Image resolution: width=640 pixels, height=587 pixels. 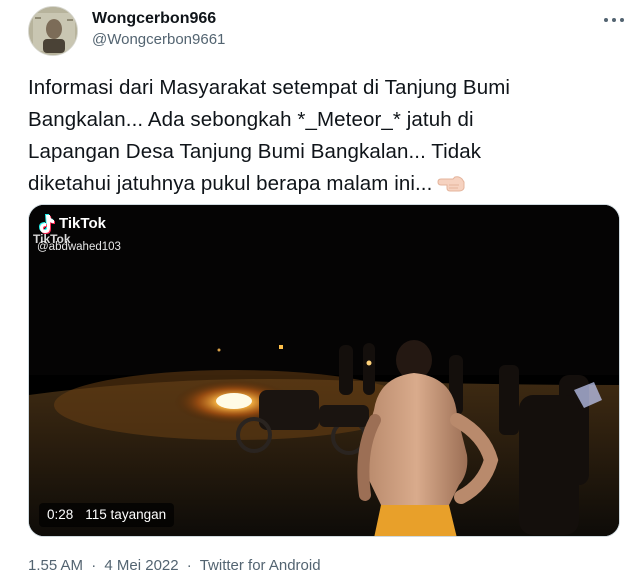 What do you see at coordinates (79, 247) in the screenshot?
I see `tiktok-username: @abdwahed103` at bounding box center [79, 247].